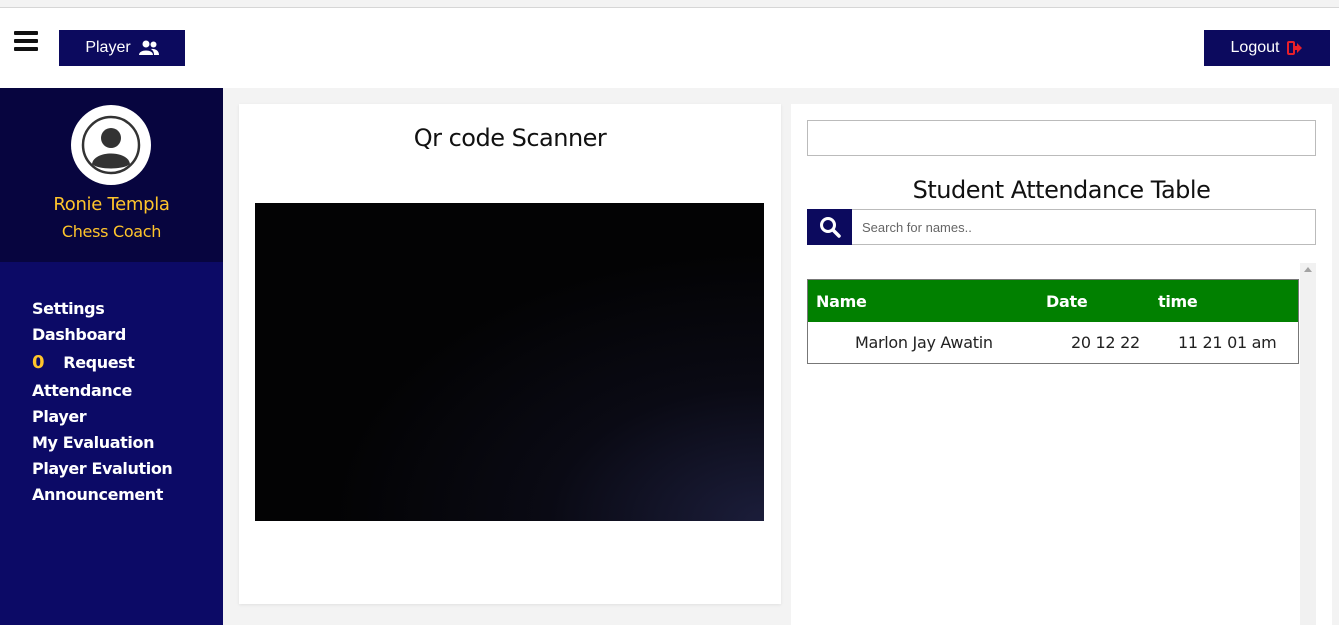  What do you see at coordinates (924, 342) in the screenshot?
I see `cell-name: Marlon Jay Awatin` at bounding box center [924, 342].